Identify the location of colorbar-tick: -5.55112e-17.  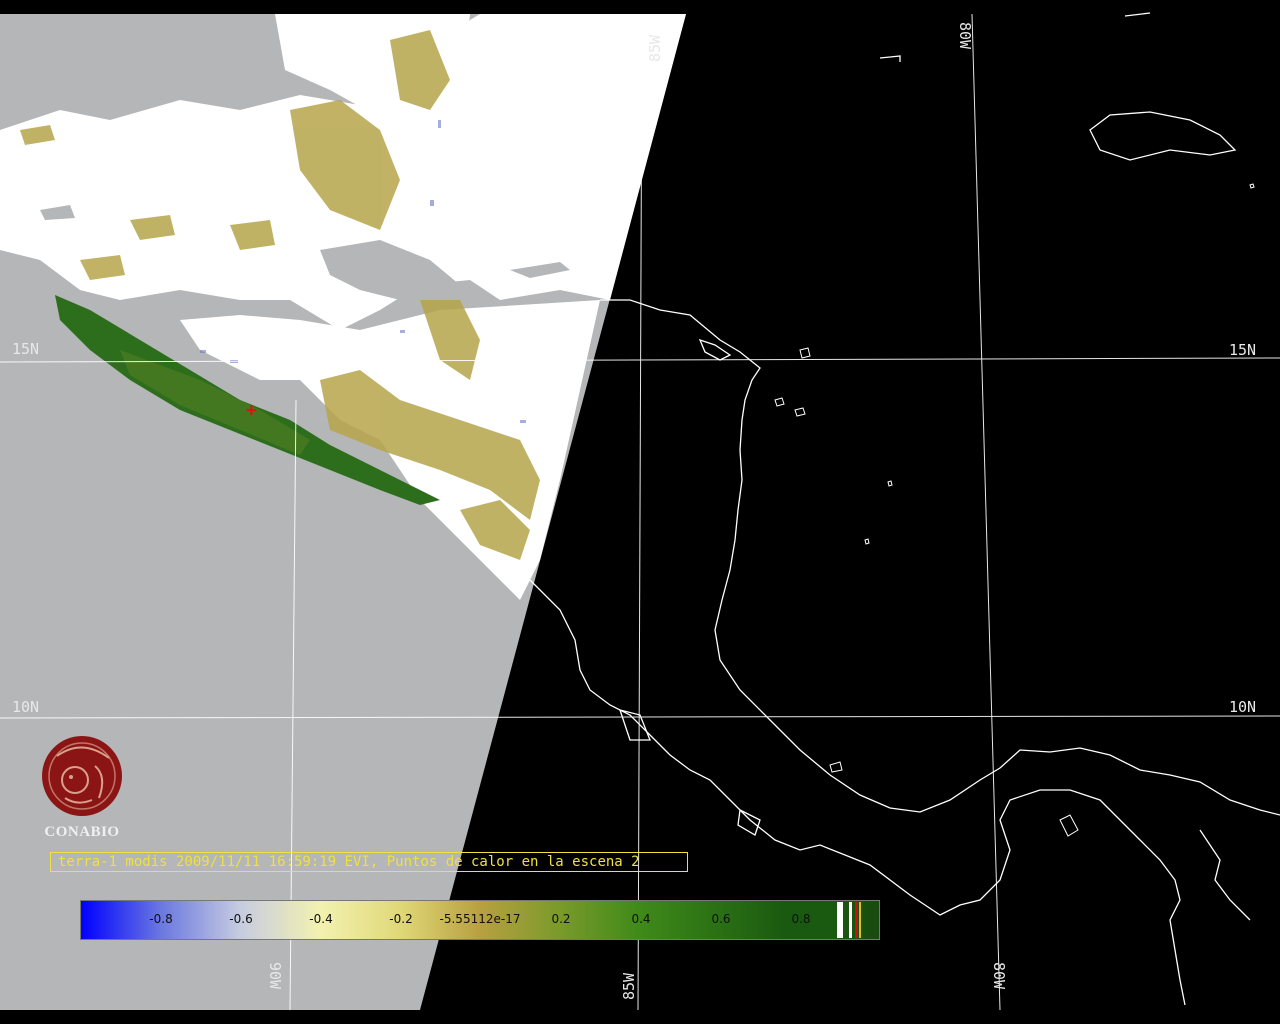
(480, 919).